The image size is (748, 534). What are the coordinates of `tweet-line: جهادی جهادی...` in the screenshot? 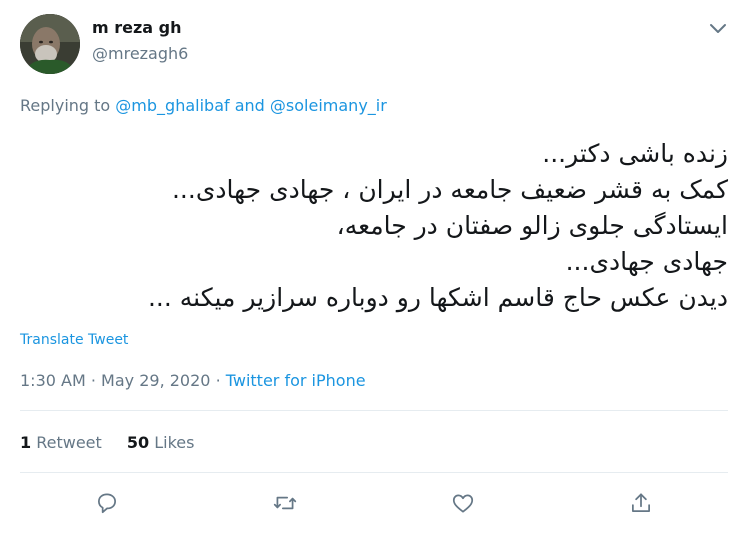 It's located at (646, 261).